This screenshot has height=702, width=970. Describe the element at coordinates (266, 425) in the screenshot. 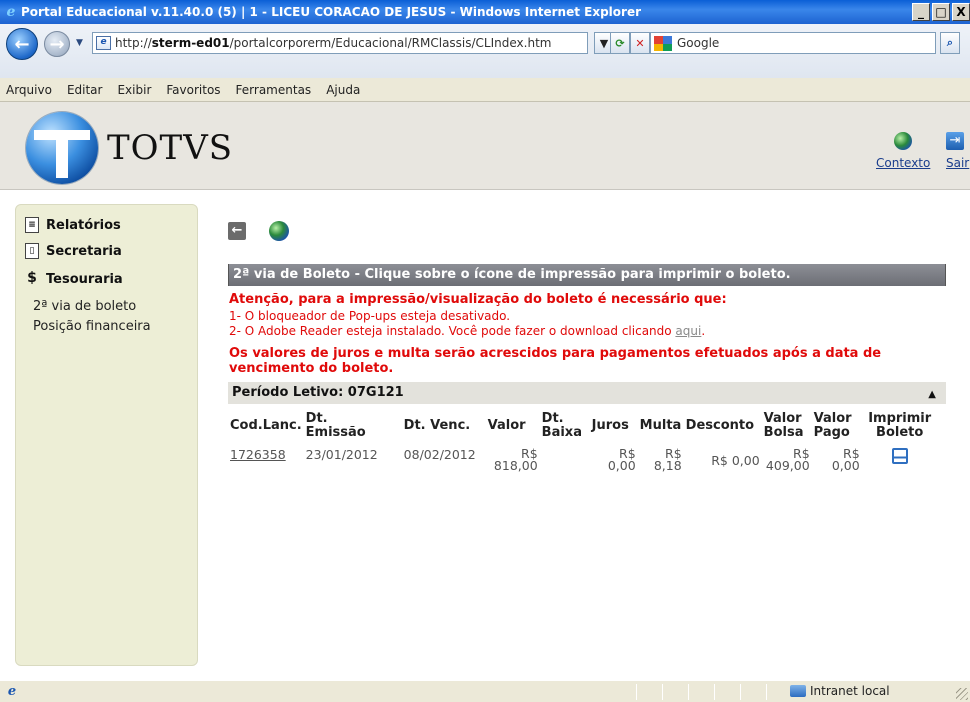

I see `col-cod: Cod.Lanc.` at that location.